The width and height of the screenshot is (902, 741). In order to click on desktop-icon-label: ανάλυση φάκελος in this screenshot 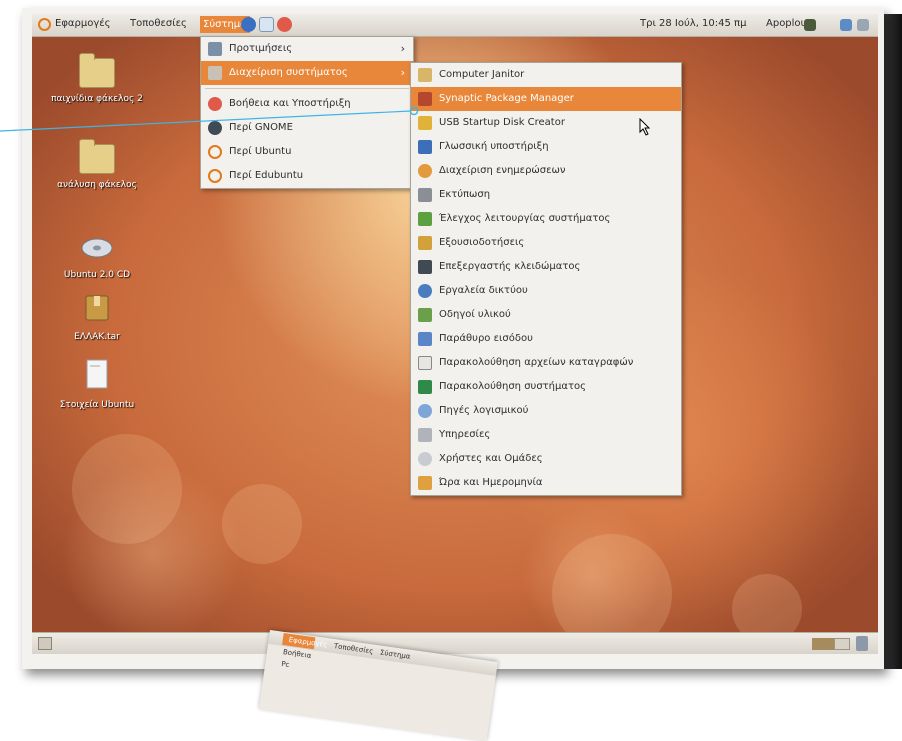, I will do `click(97, 185)`.